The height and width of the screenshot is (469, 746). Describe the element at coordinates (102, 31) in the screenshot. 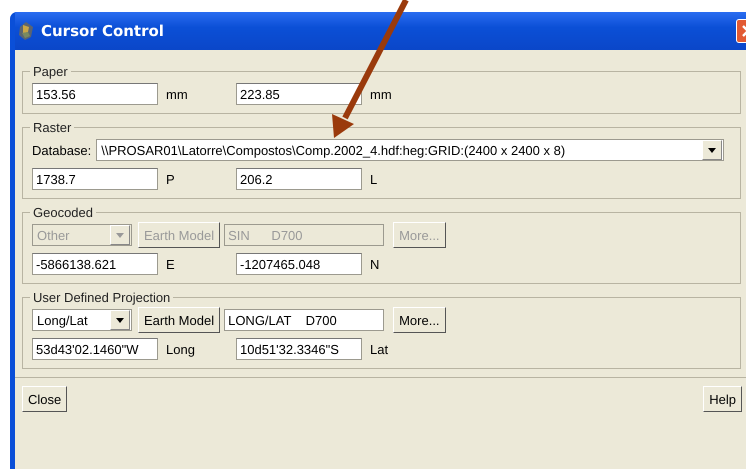

I see `window-title: Cursor Control` at that location.